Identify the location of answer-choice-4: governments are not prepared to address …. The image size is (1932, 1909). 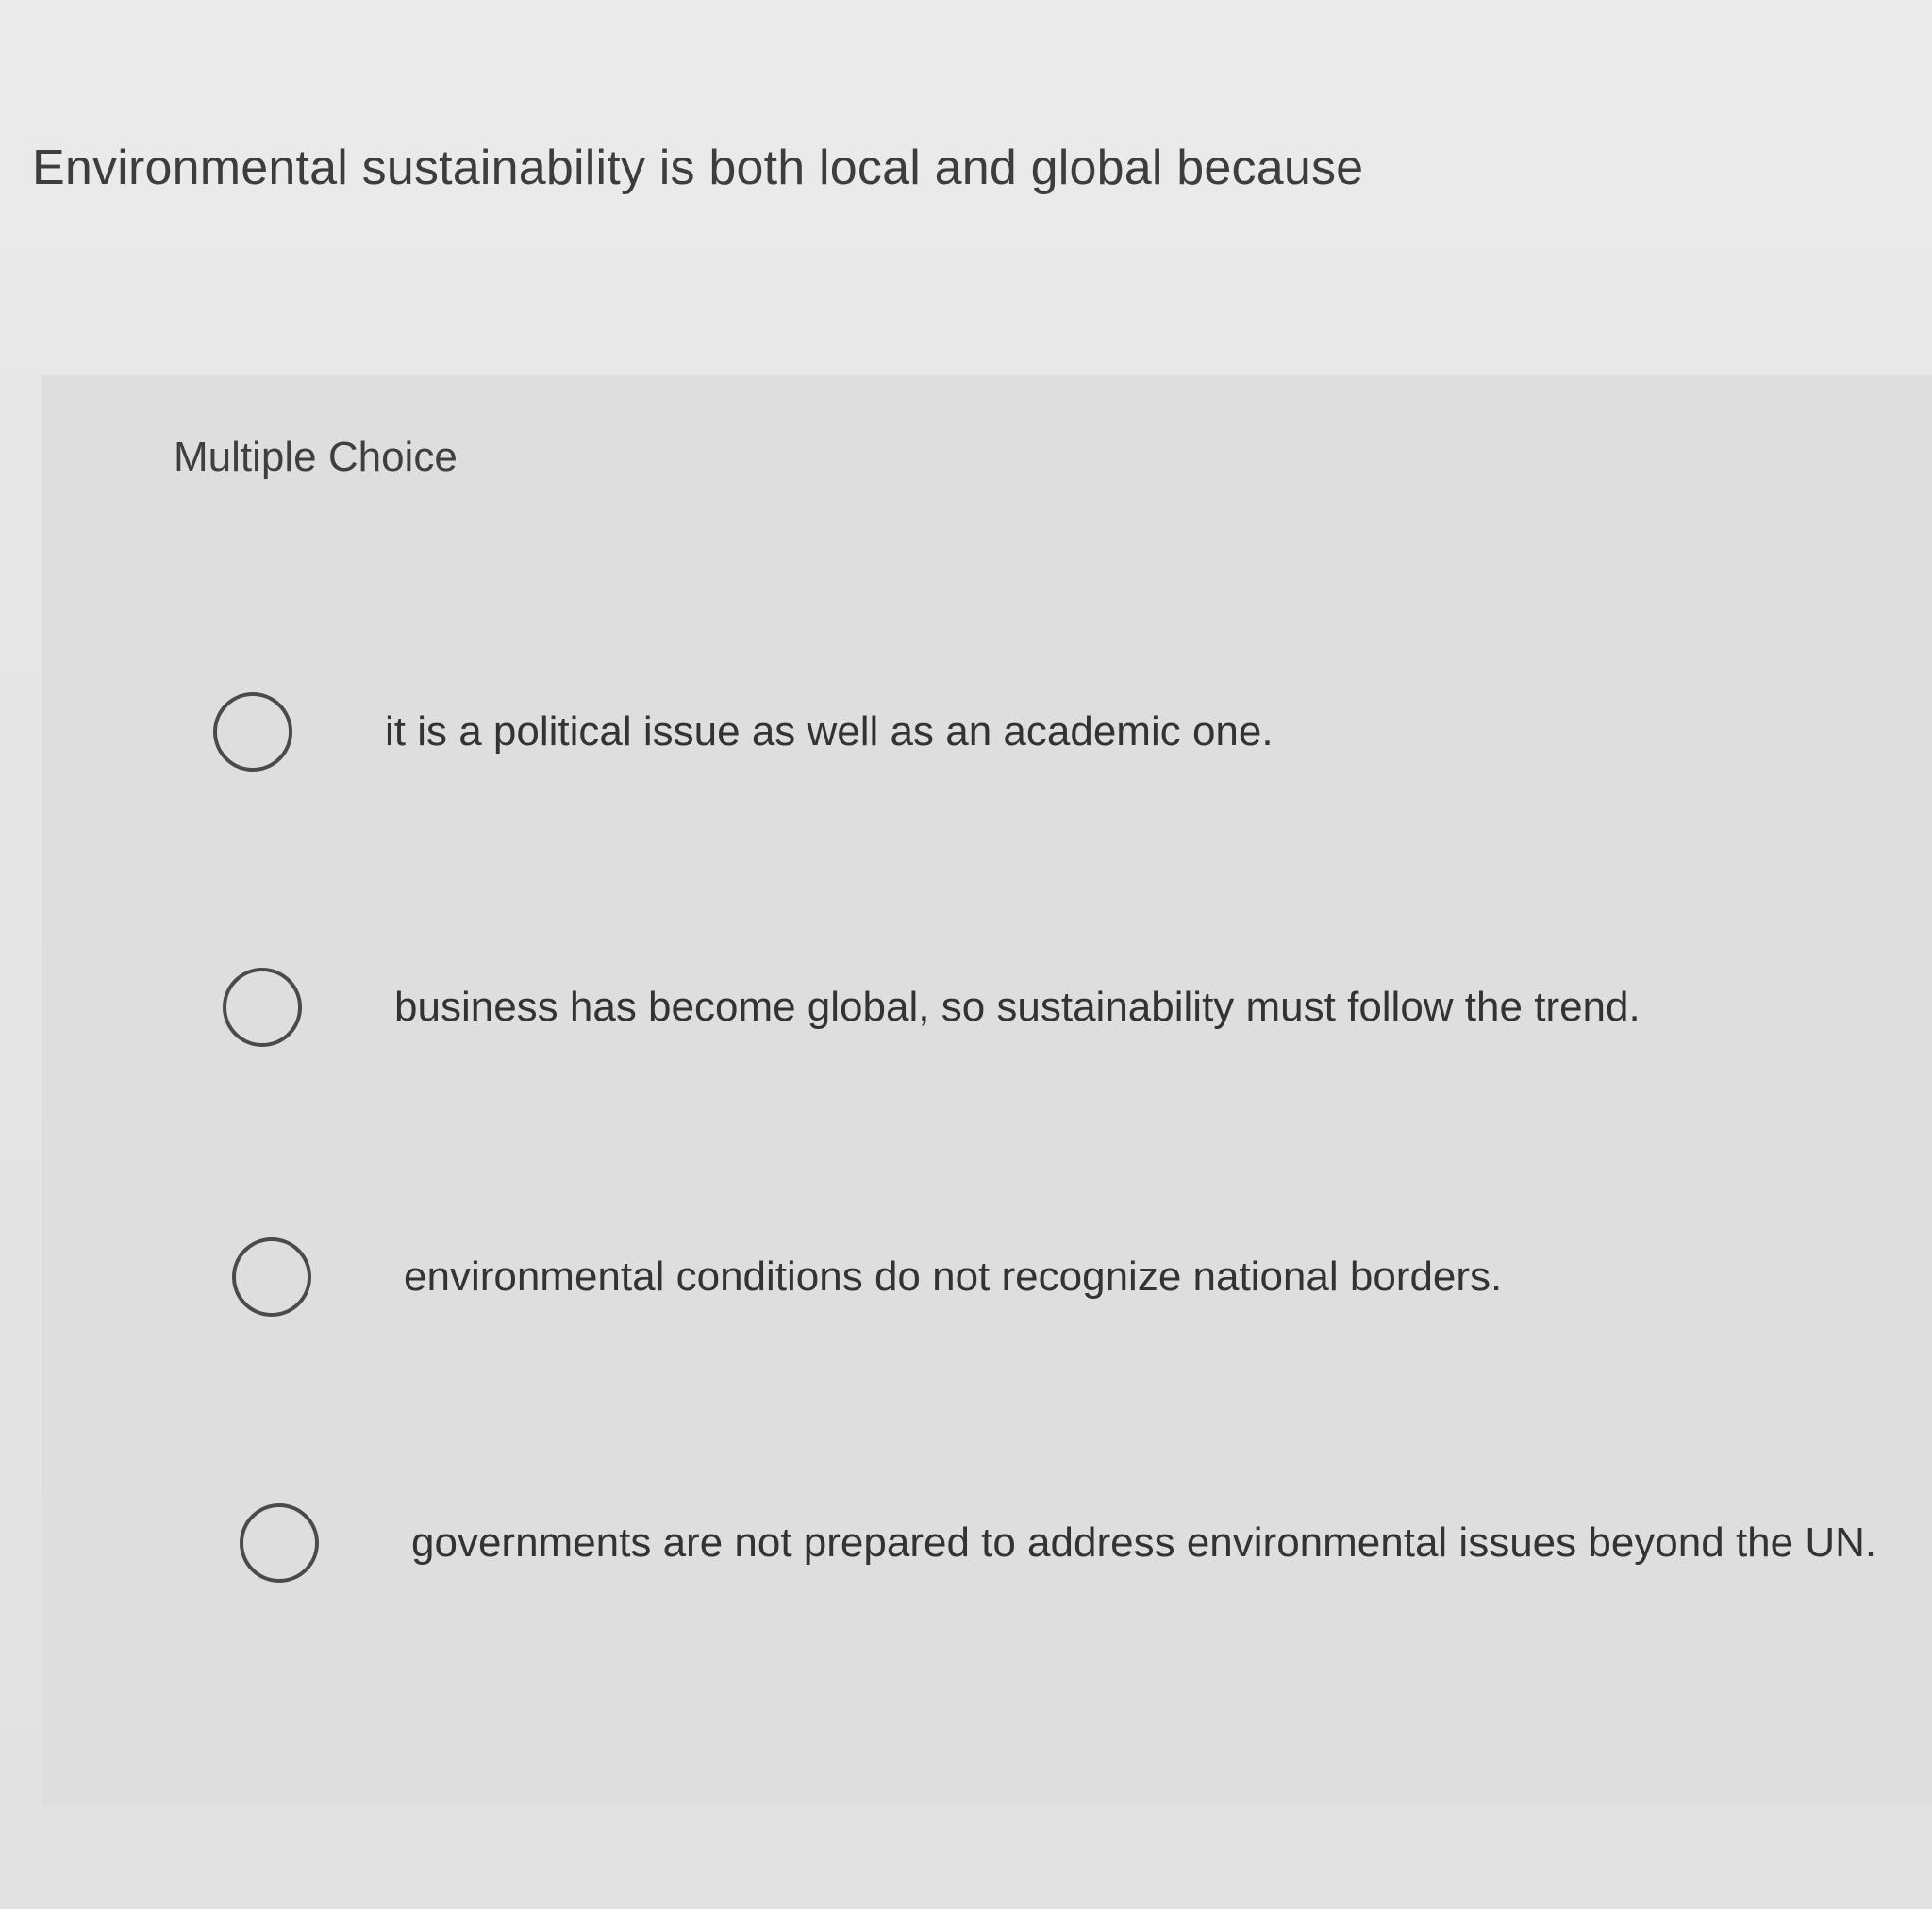
(1058, 1543).